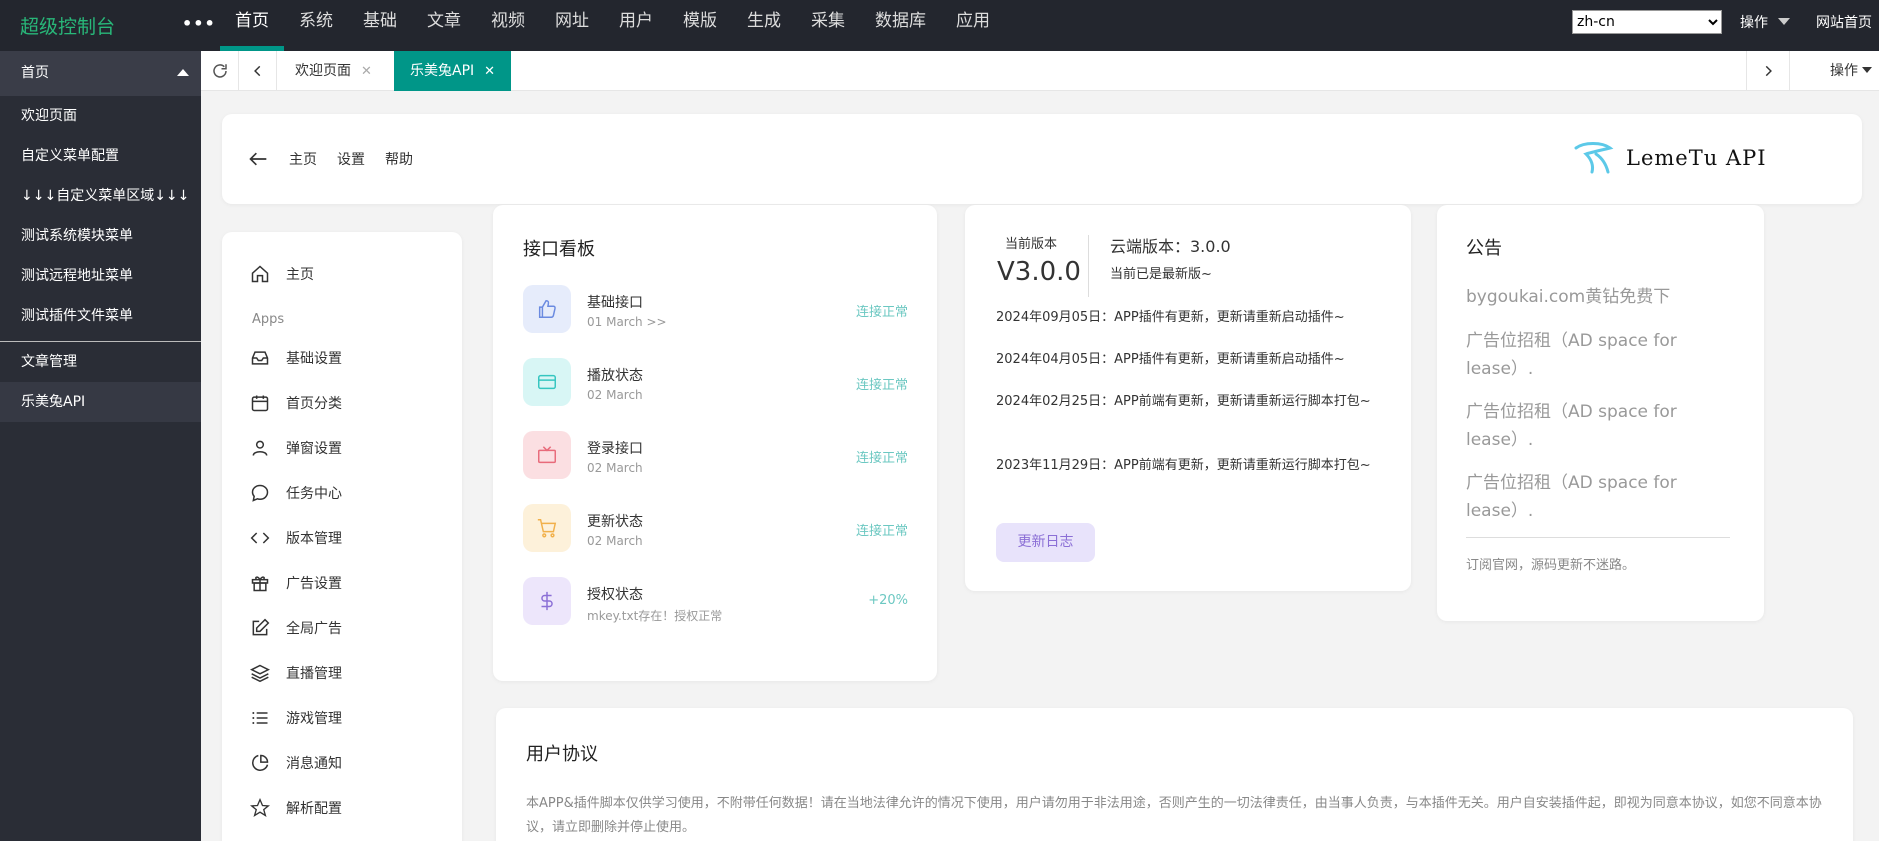 The image size is (1879, 841). Describe the element at coordinates (1754, 23) in the screenshot. I see `top-operate-label: 操作` at that location.